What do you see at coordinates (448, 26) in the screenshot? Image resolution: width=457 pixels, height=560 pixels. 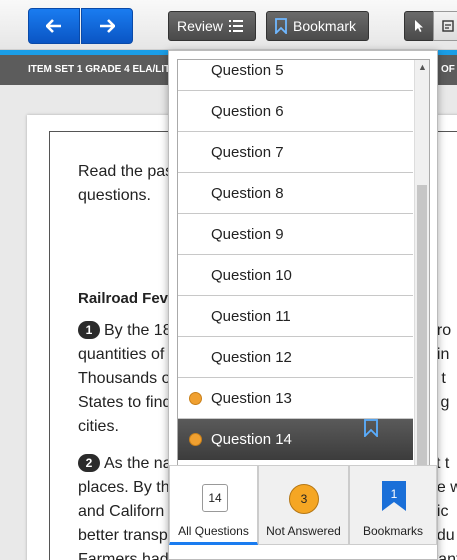 I see `notepad-icon` at bounding box center [448, 26].